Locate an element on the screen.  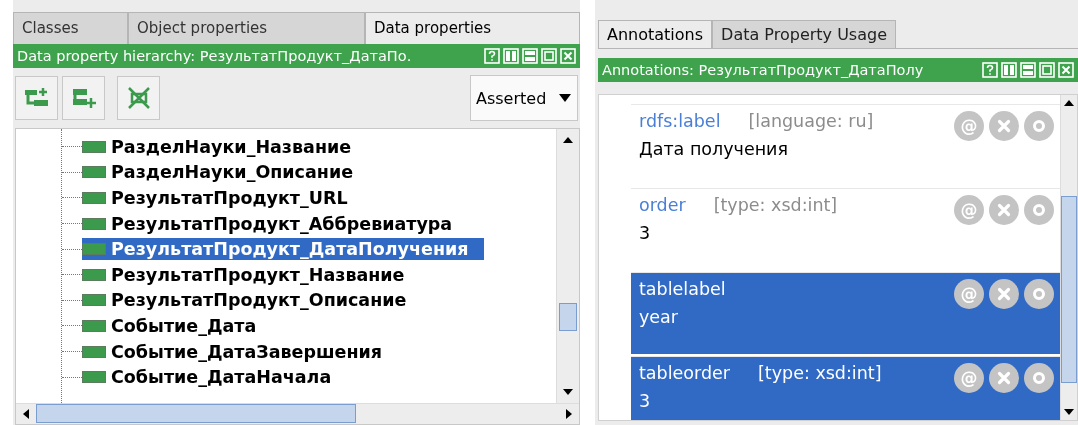
add-subproperty-button is located at coordinates (36, 98).